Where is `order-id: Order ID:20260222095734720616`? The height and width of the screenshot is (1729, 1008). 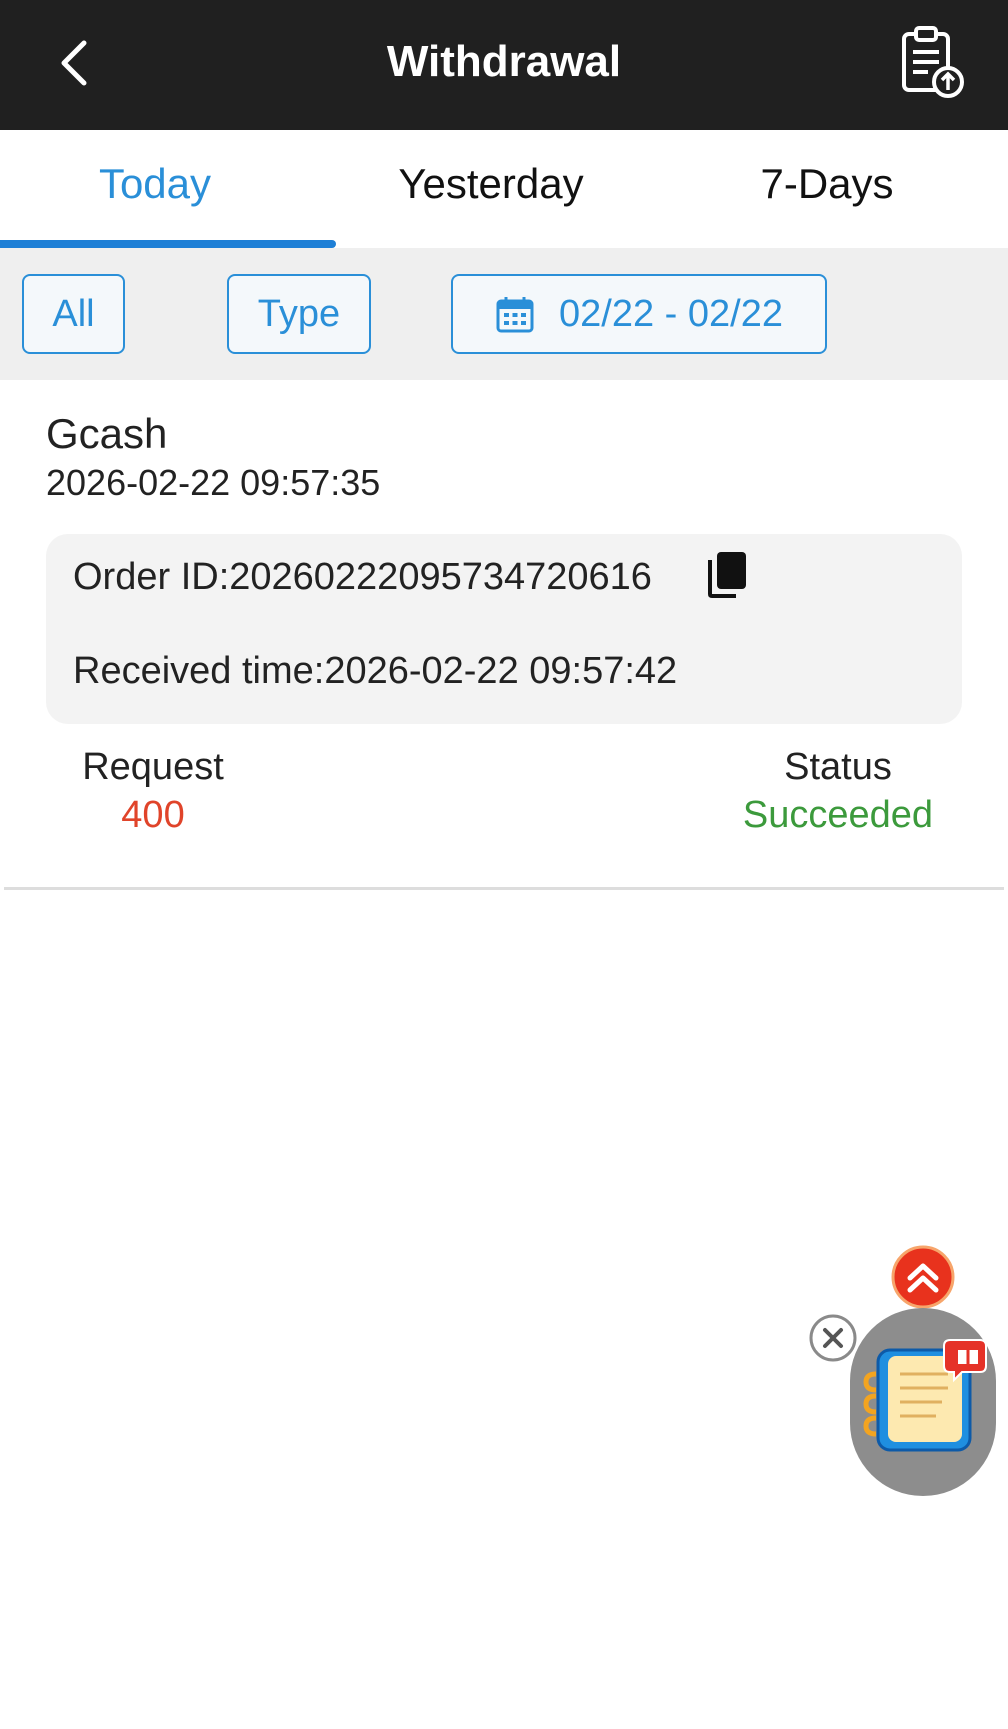
order-id: Order ID:20260222095734720616 is located at coordinates (362, 577).